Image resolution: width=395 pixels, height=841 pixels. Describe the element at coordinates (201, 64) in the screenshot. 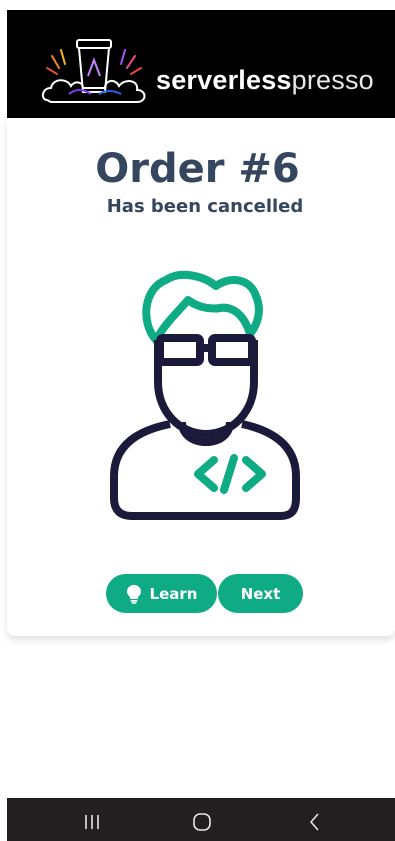

I see `app-header: serverlesspresso` at that location.